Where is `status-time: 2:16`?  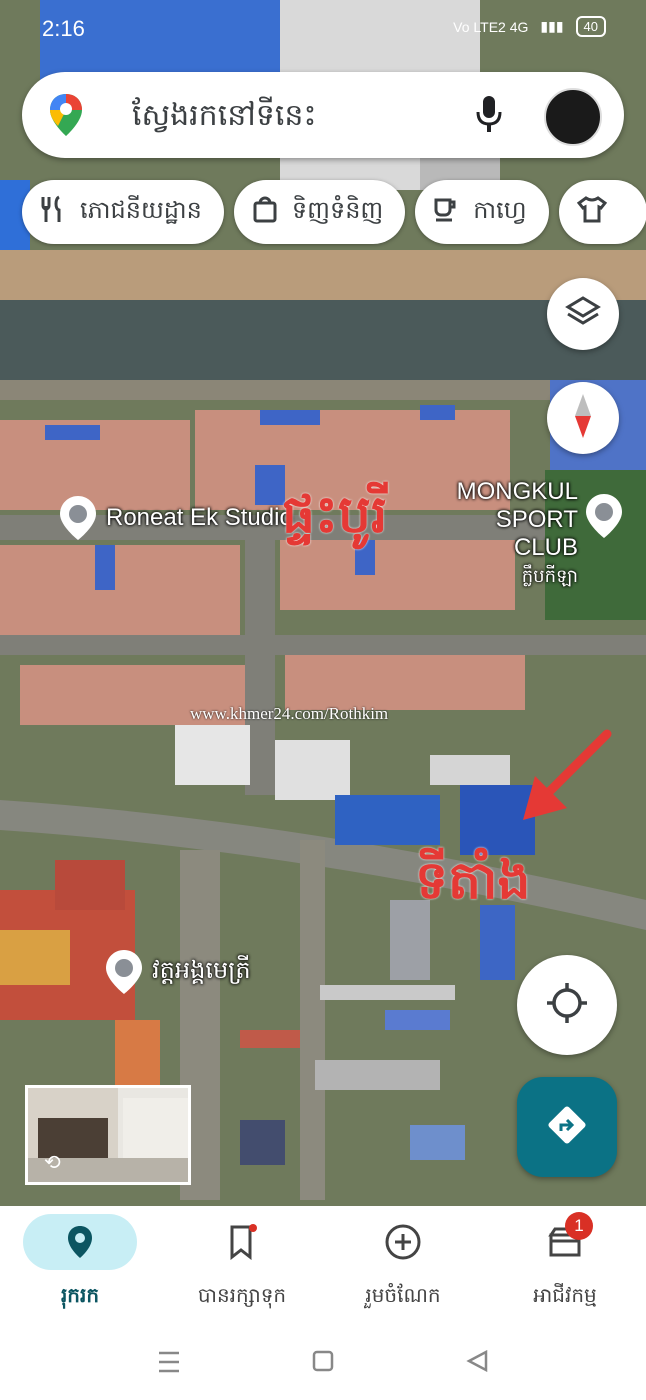 status-time: 2:16 is located at coordinates (63, 28).